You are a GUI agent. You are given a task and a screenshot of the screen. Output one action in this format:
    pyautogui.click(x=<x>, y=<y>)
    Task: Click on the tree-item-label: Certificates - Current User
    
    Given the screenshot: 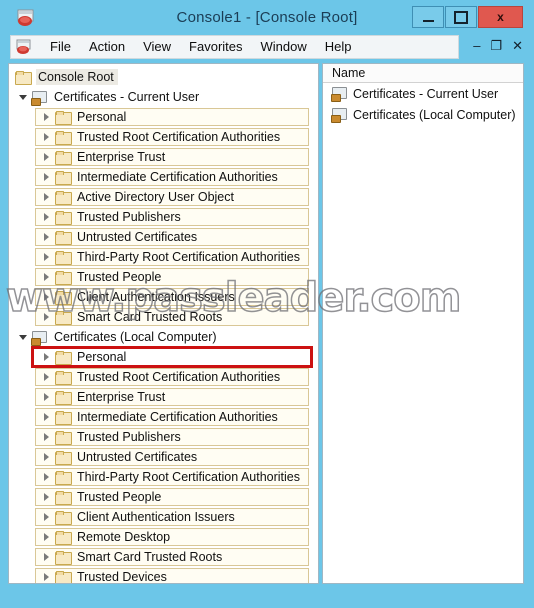 What is the action you would take?
    pyautogui.click(x=127, y=97)
    